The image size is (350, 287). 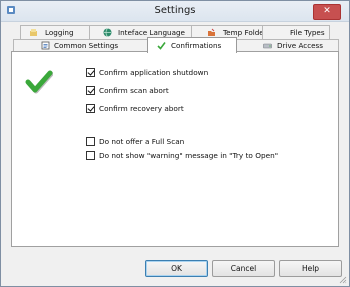 What do you see at coordinates (211, 32) in the screenshot?
I see `temp-folder-icon` at bounding box center [211, 32].